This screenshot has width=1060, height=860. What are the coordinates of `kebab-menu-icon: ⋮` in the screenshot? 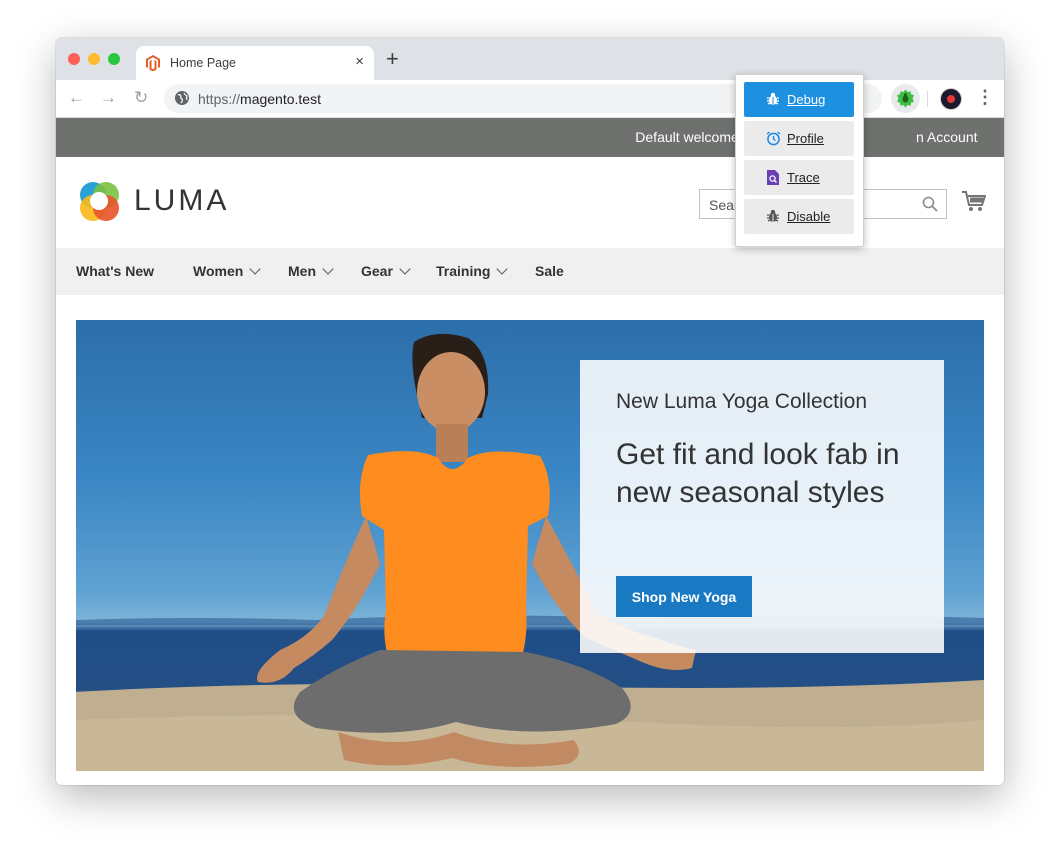 It's located at (985, 97).